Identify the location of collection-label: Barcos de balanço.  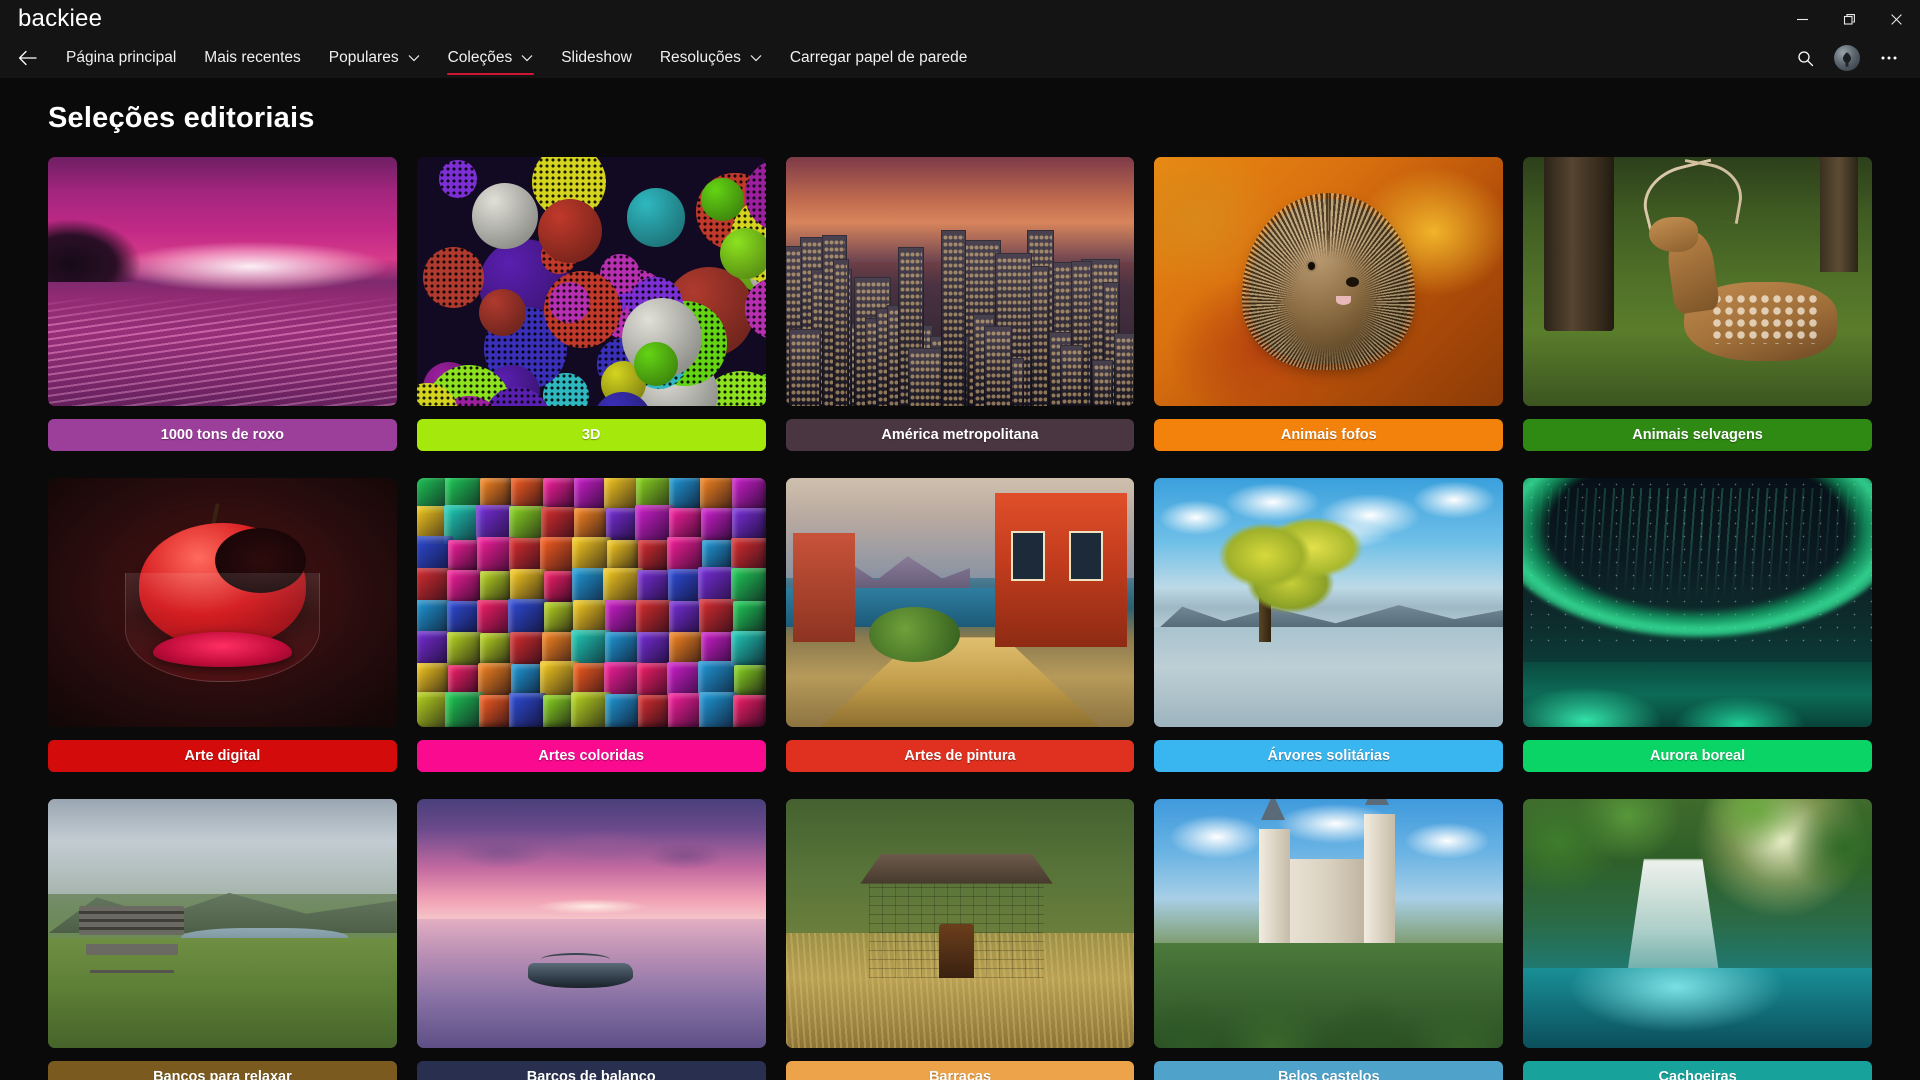
(591, 1070).